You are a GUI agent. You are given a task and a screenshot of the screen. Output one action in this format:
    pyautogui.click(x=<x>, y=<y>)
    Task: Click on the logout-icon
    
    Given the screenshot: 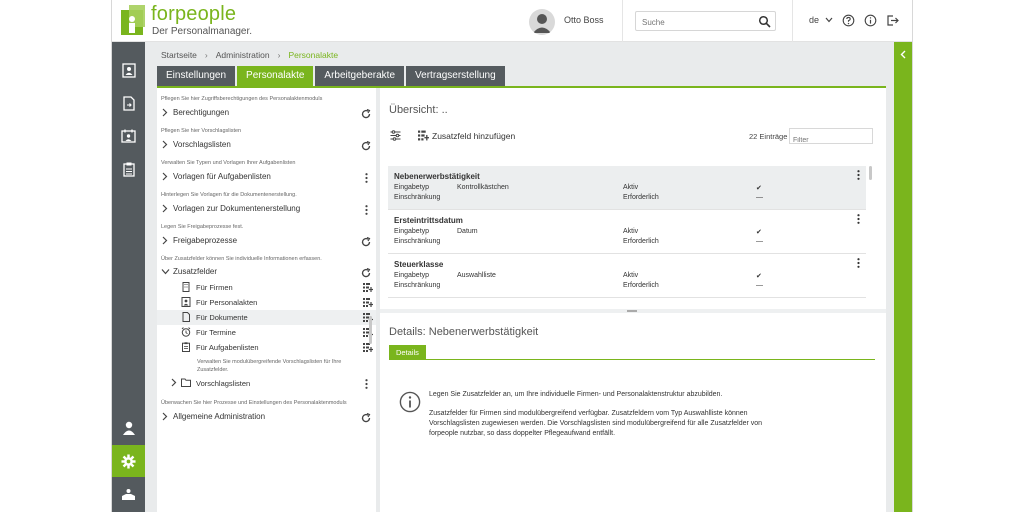 What is the action you would take?
    pyautogui.click(x=892, y=20)
    